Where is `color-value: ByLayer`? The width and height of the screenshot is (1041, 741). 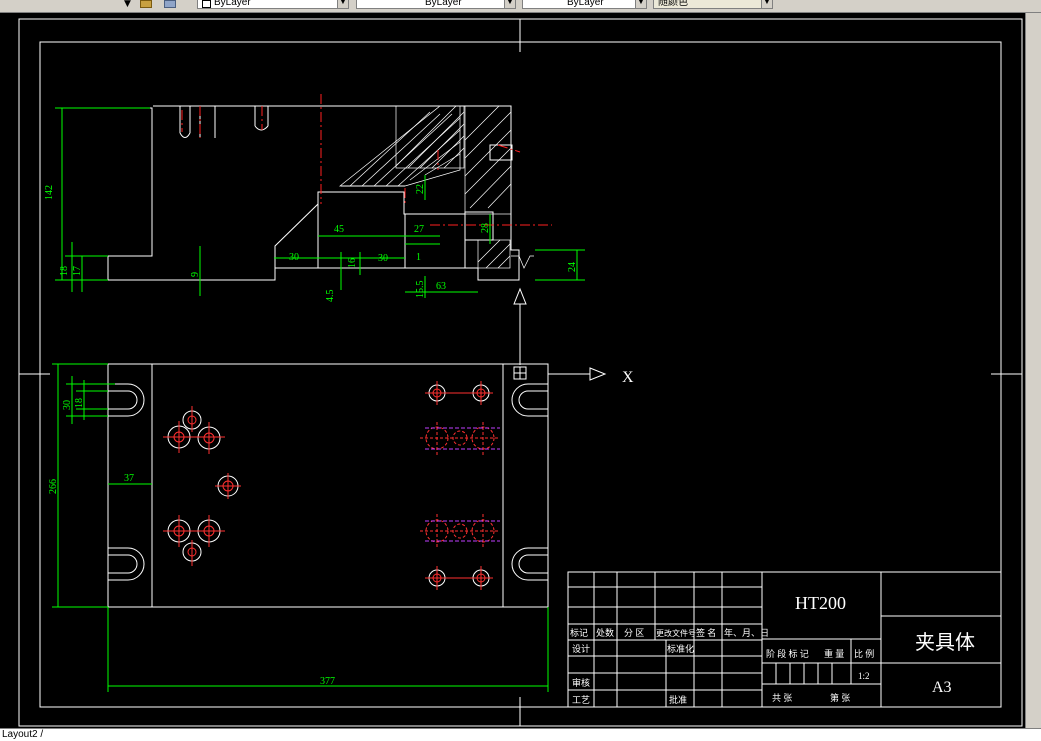 color-value: ByLayer is located at coordinates (232, 4).